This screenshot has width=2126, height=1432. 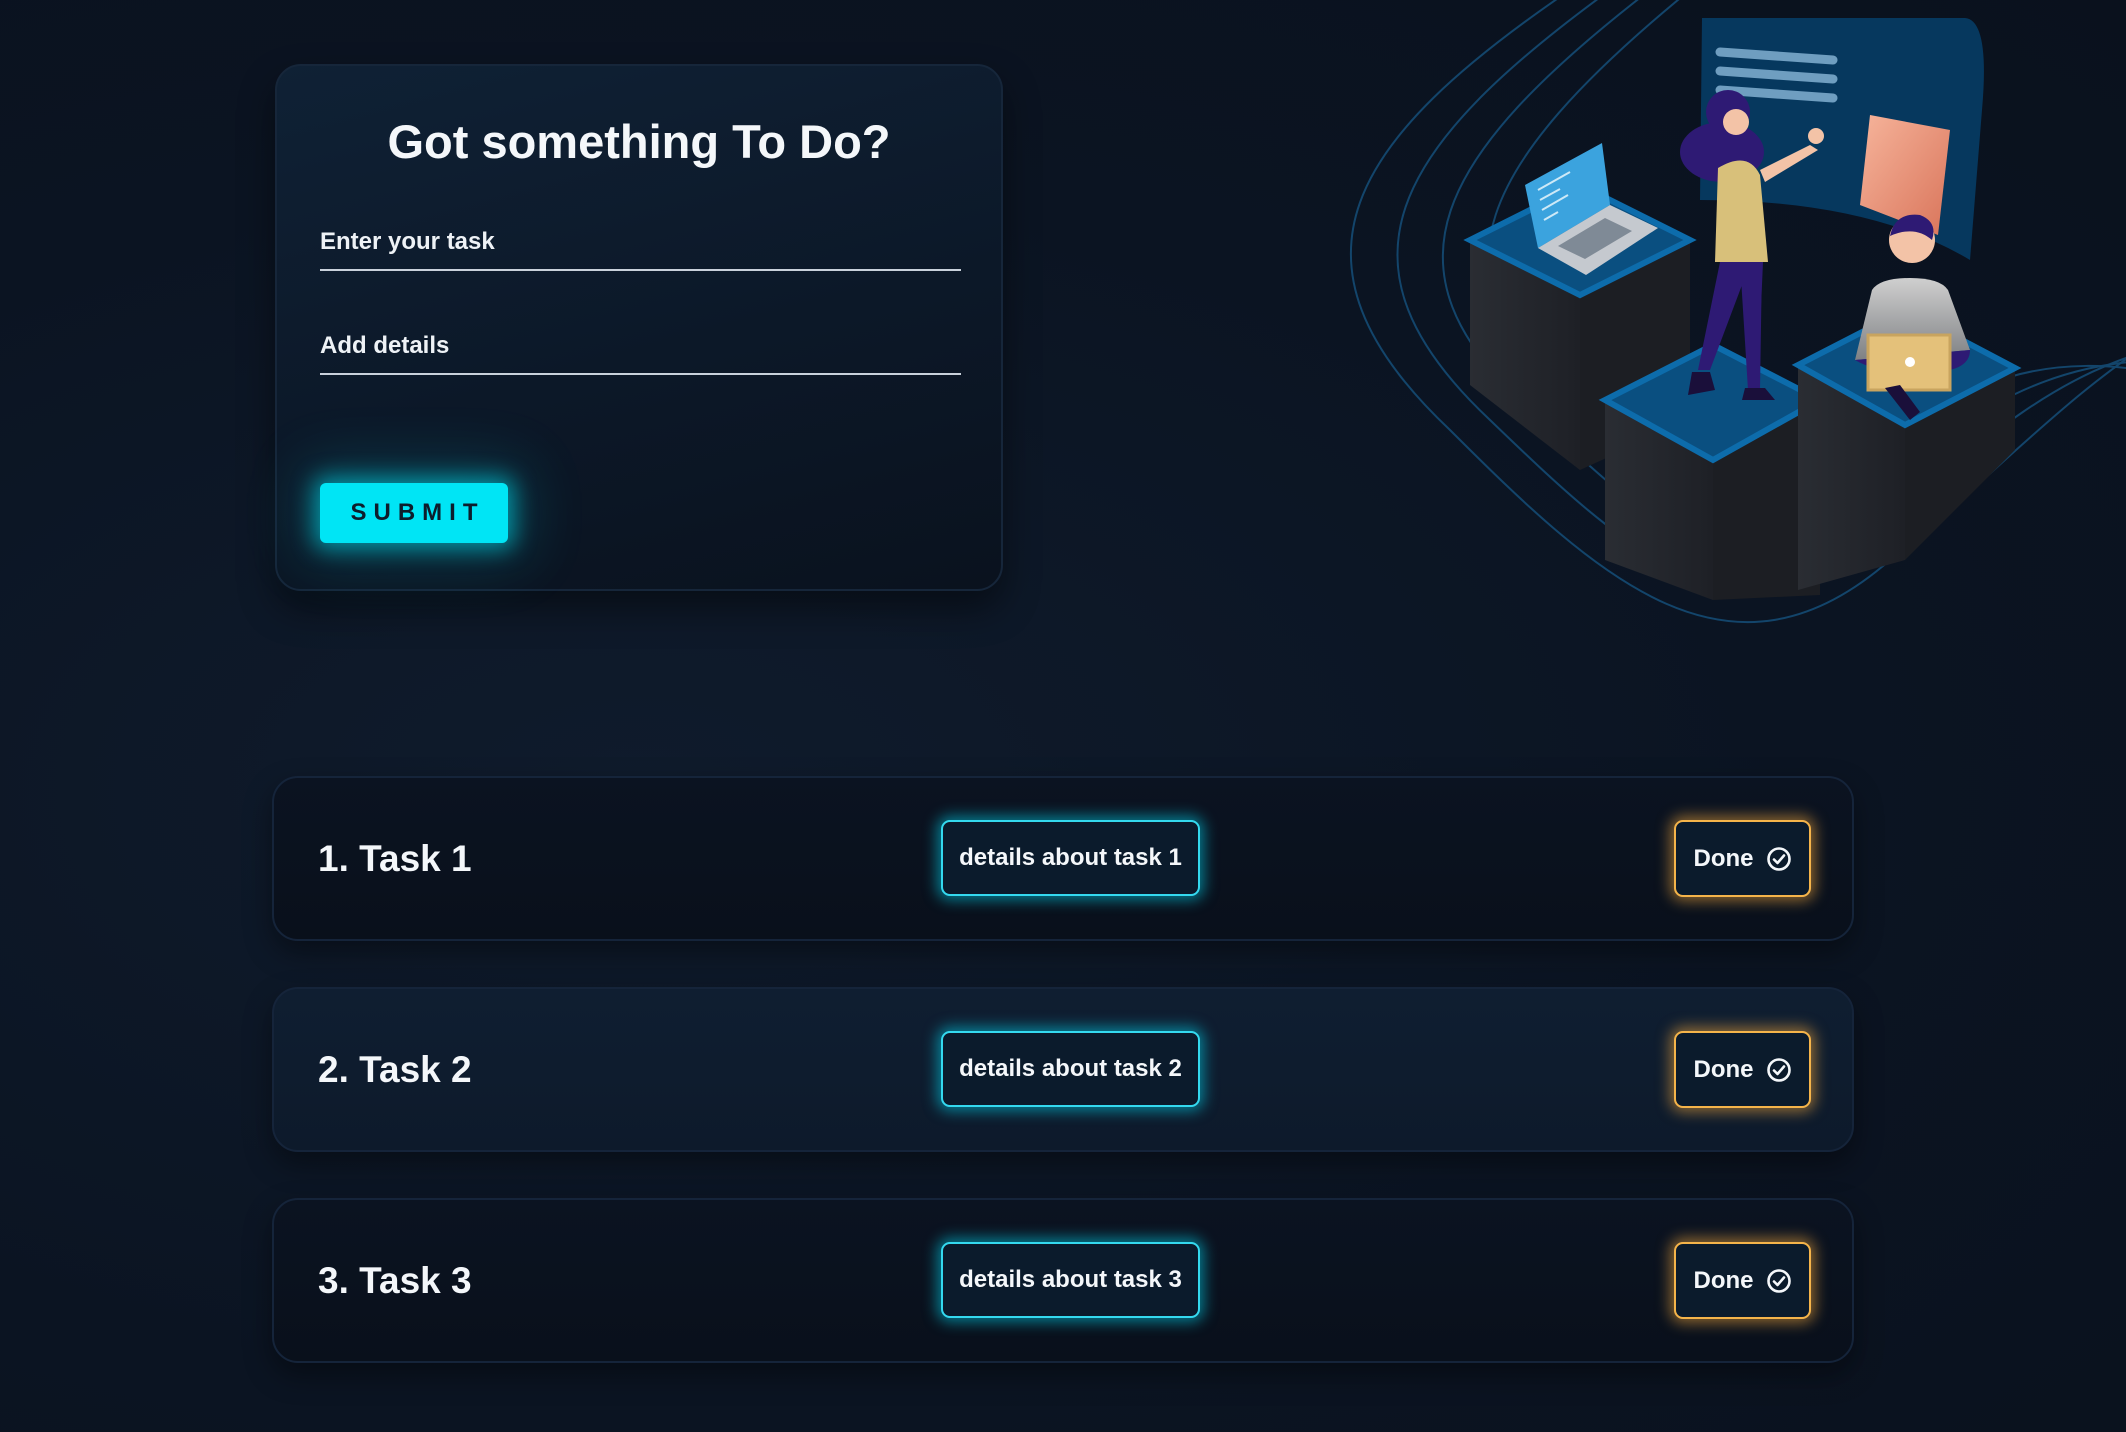 I want to click on details-field, so click(x=640, y=353).